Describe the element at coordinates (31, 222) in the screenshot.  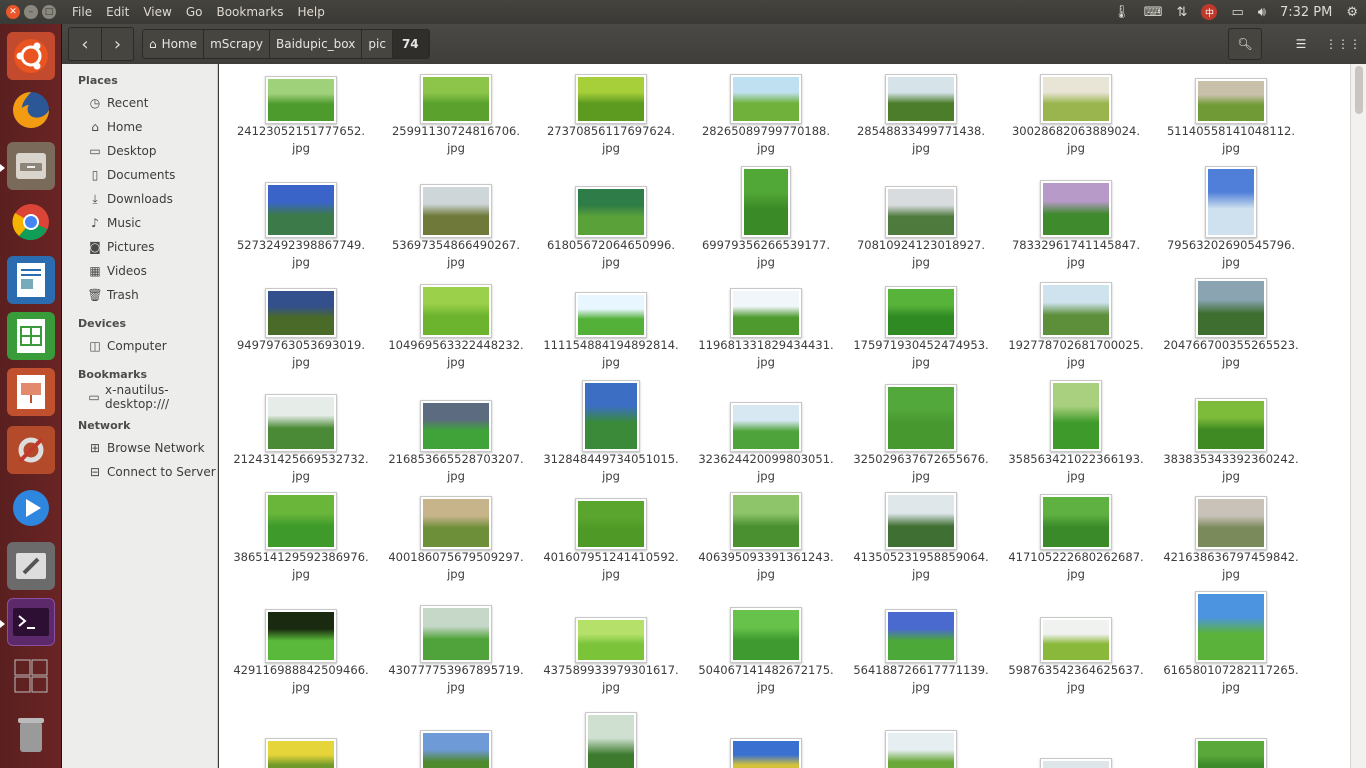
I see `chrome-icon` at that location.